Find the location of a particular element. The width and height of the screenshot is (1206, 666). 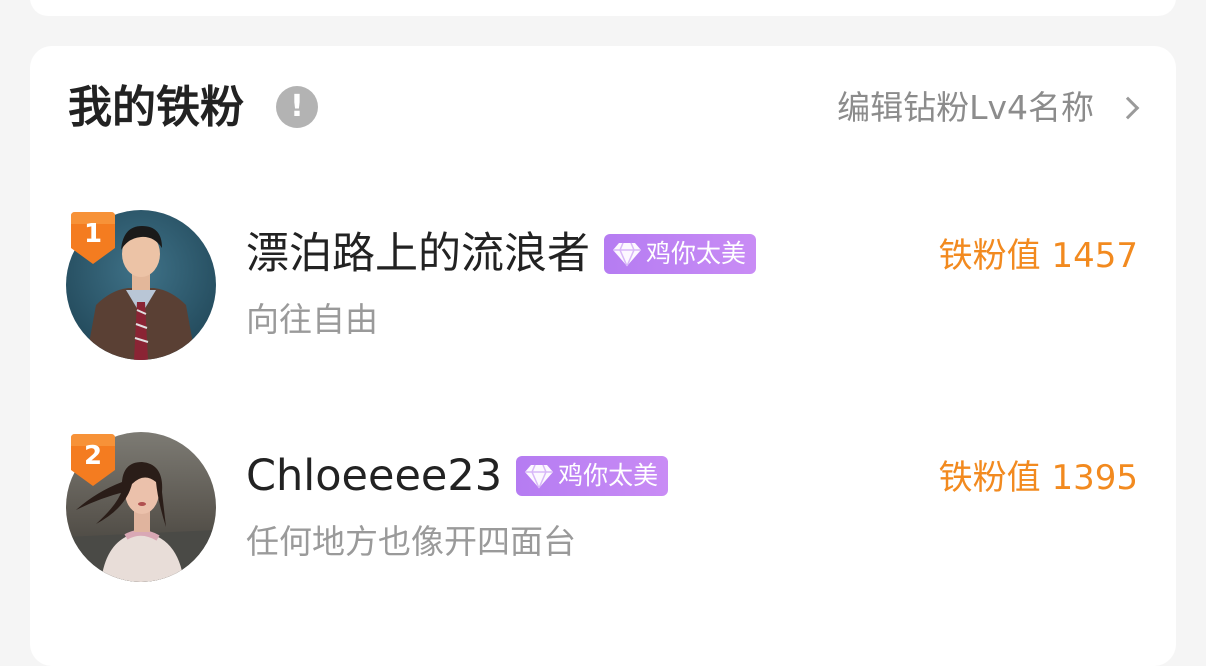

edit-diamond-fan-name-link: 编辑钻粉Lv4名称 is located at coordinates (988, 108).